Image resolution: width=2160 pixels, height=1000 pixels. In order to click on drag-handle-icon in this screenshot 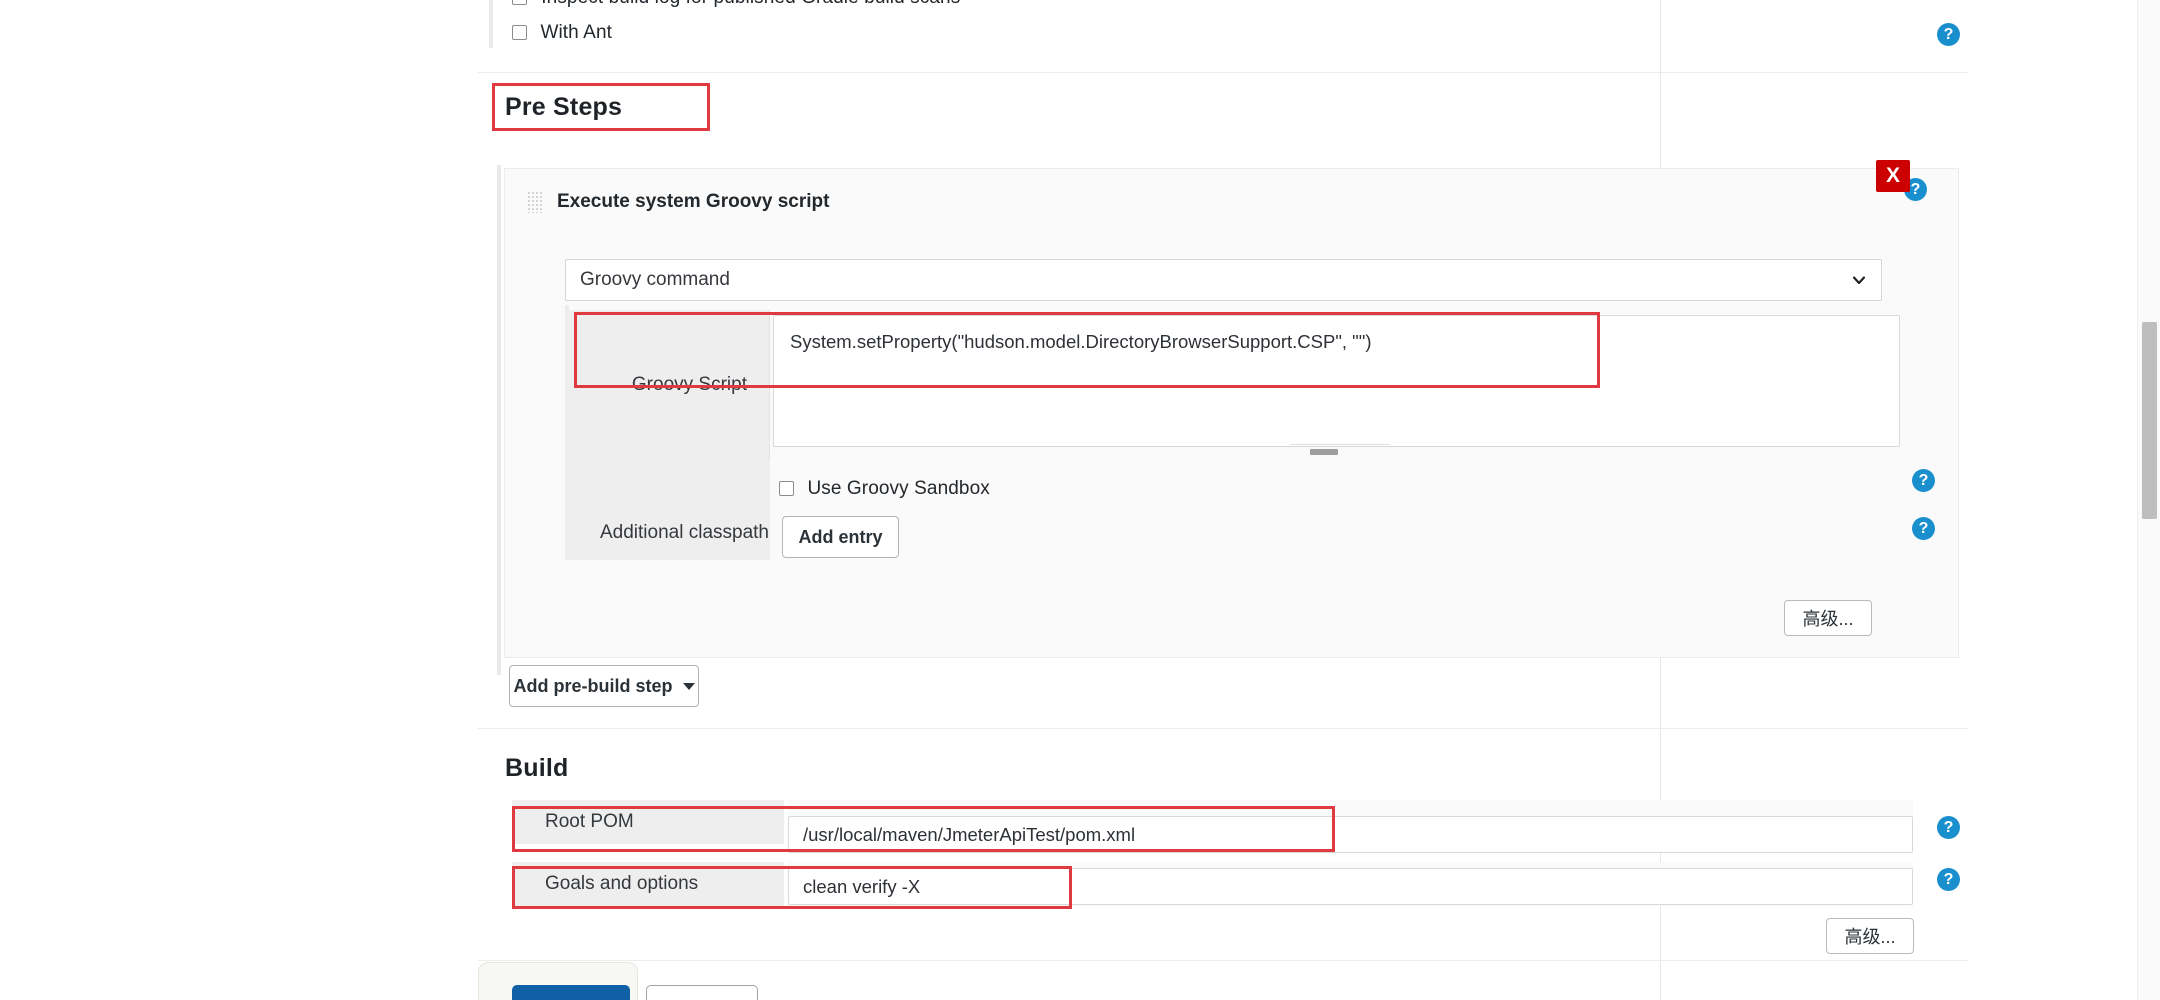, I will do `click(535, 202)`.